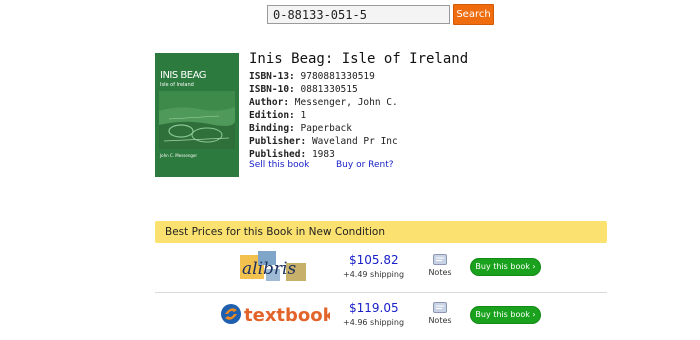  Describe the element at coordinates (287, 315) in the screenshot. I see `svg-text: textbookx` at that location.